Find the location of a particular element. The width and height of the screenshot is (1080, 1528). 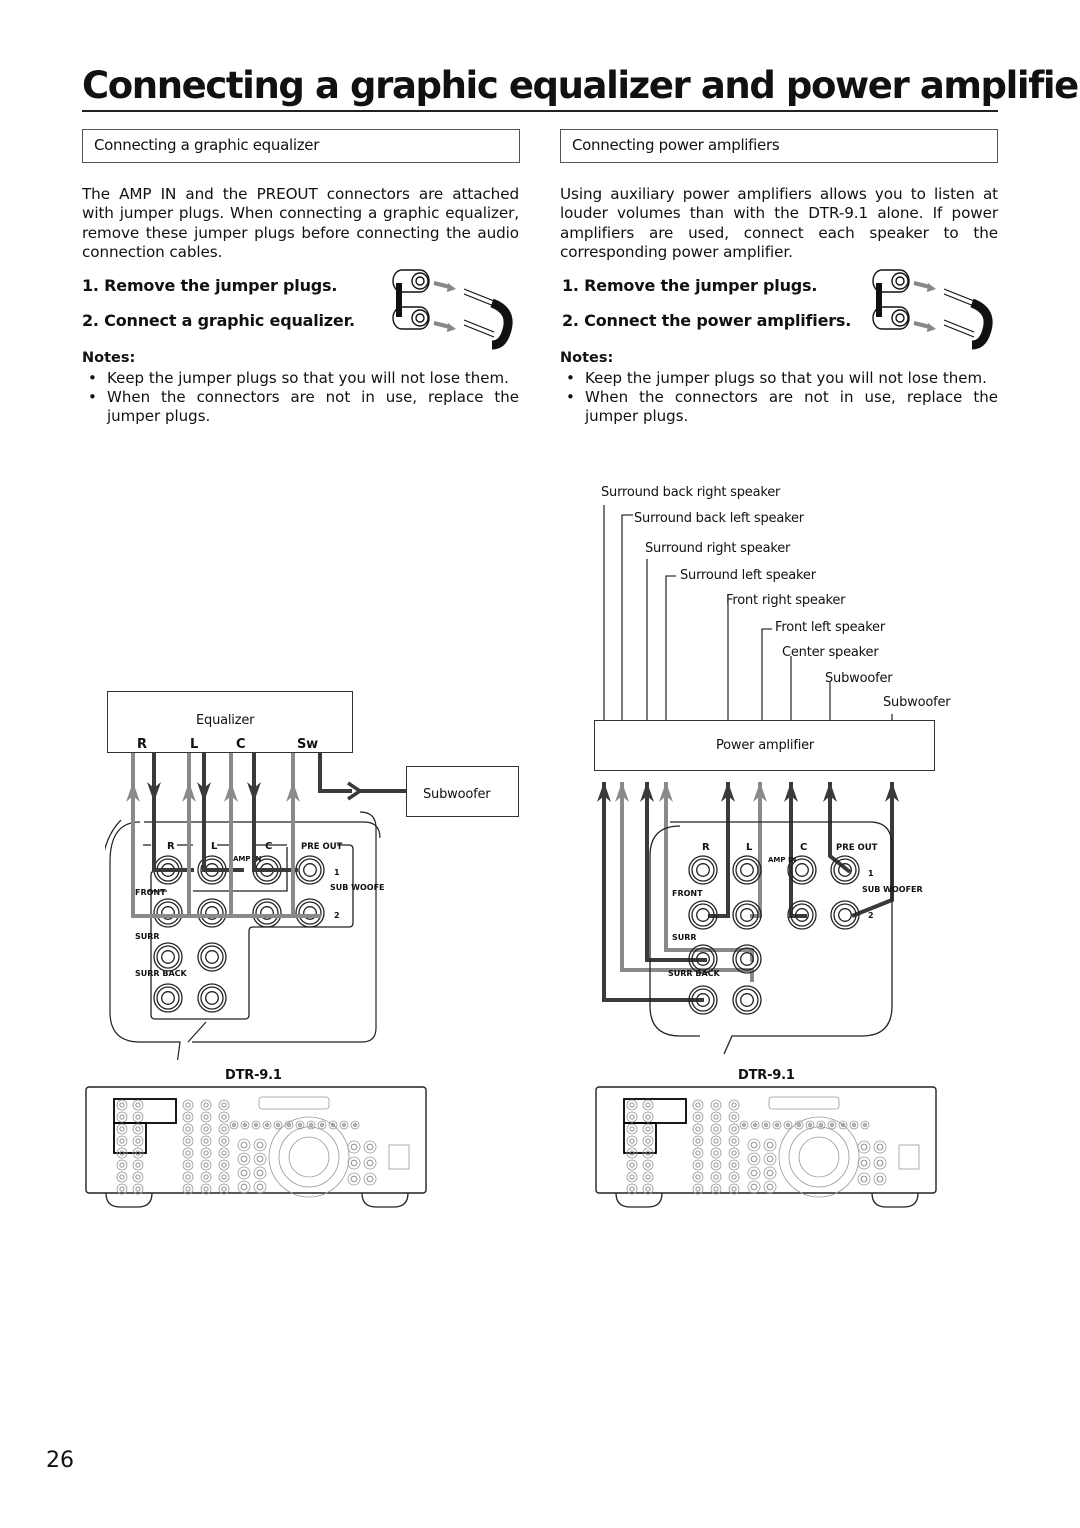

amp-step-2: 2. Connect the power amplifiers. is located at coordinates (707, 320).